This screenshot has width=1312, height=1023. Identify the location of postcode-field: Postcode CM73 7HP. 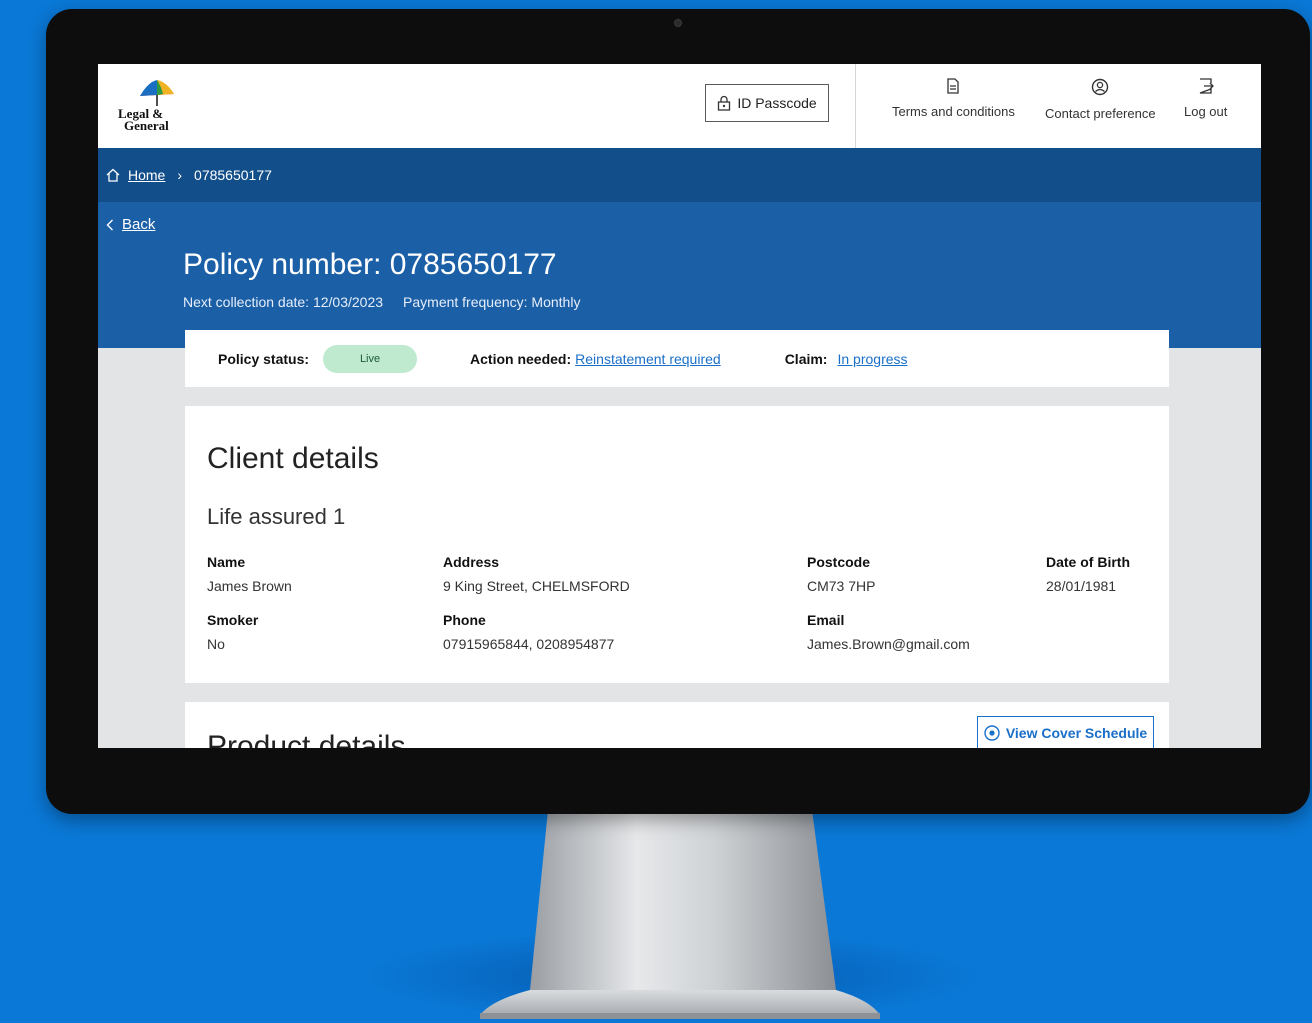
(841, 574).